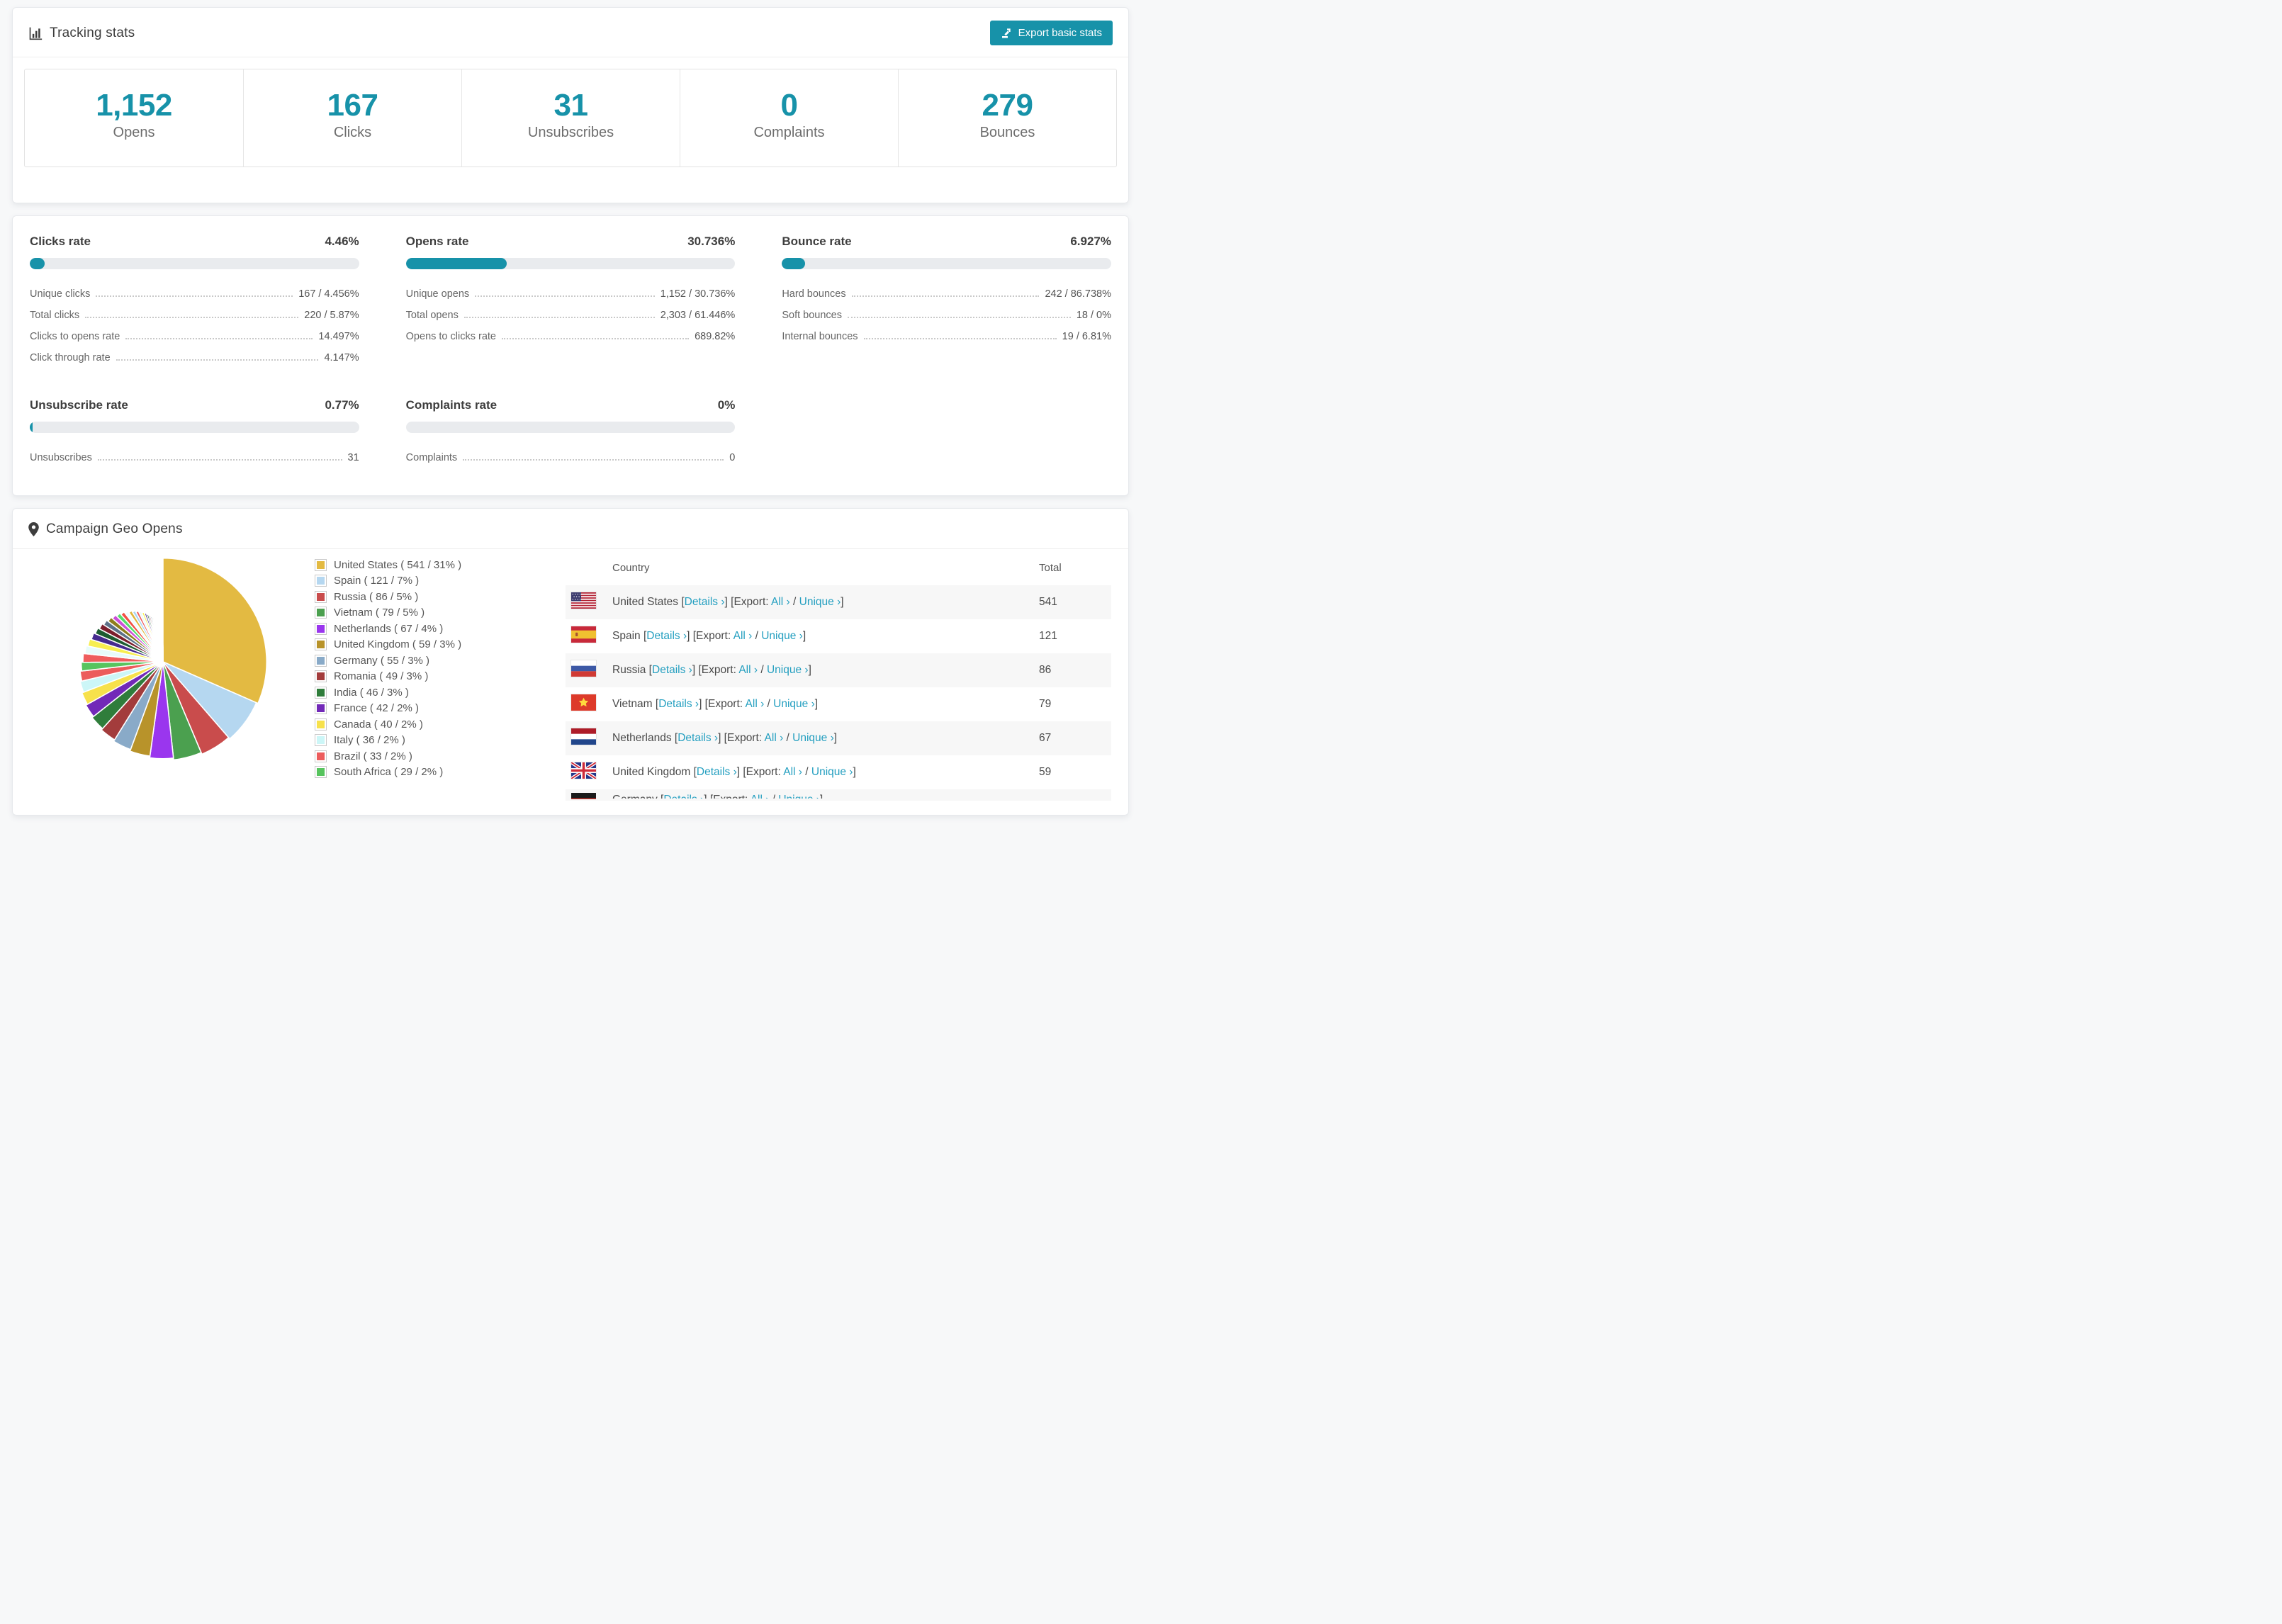  Describe the element at coordinates (372, 693) in the screenshot. I see `legend-label: India ( 46 / 3% )` at that location.